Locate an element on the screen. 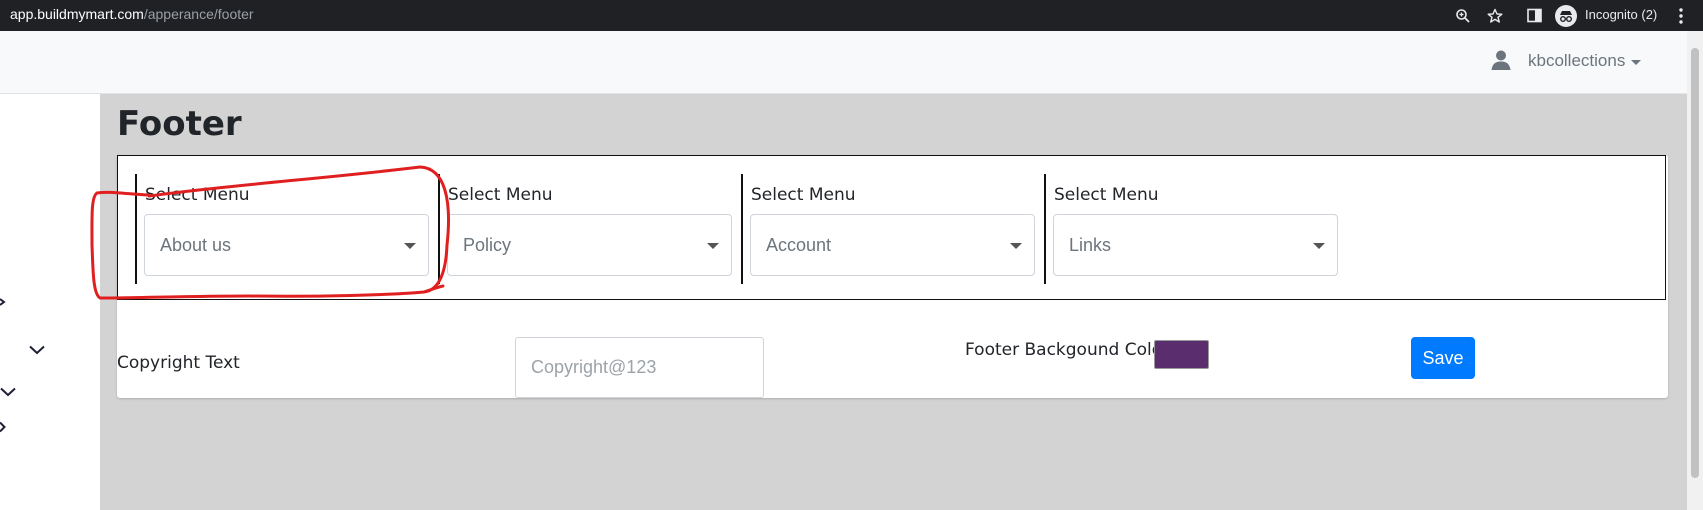 This screenshot has width=1703, height=510. chevron-right-icon is located at coordinates (3, 429).